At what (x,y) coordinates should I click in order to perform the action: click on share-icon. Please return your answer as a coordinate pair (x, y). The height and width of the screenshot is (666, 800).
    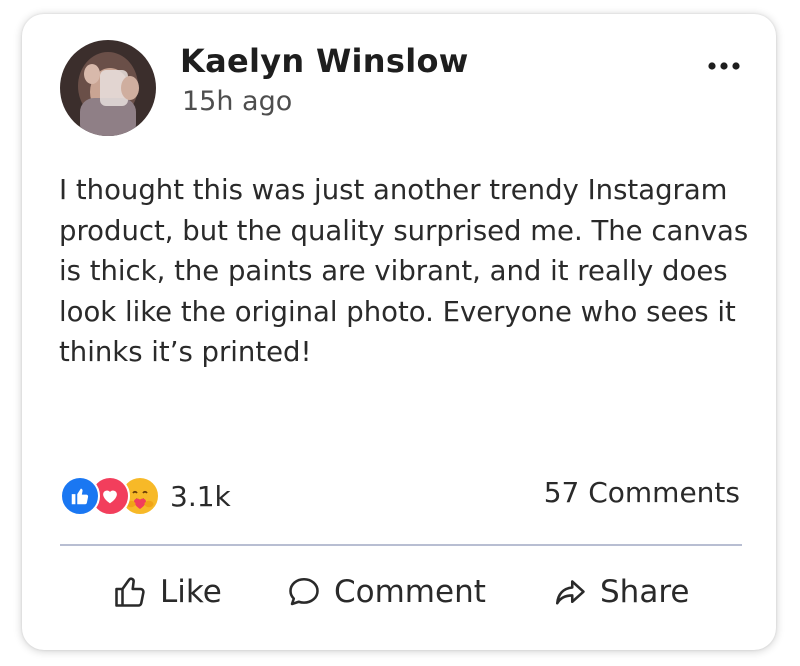
    Looking at the image, I should click on (570, 592).